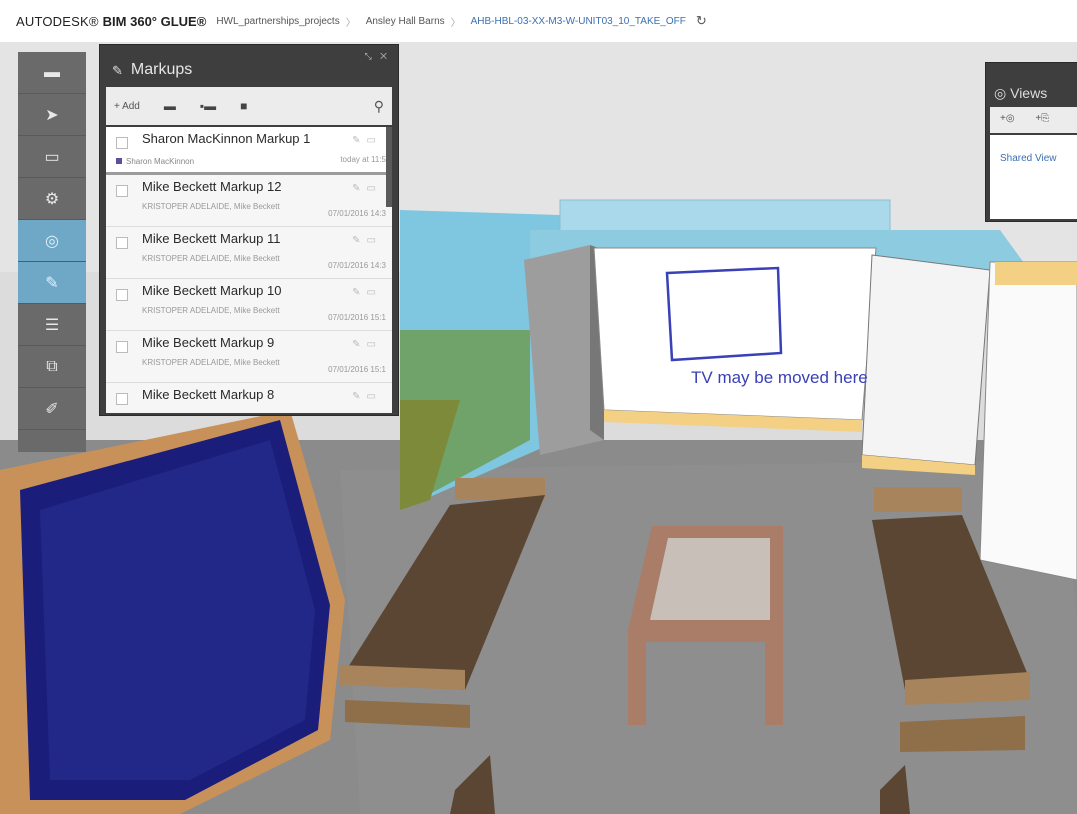 This screenshot has height=814, width=1077. I want to click on layers-icon: ⧉, so click(52, 366).